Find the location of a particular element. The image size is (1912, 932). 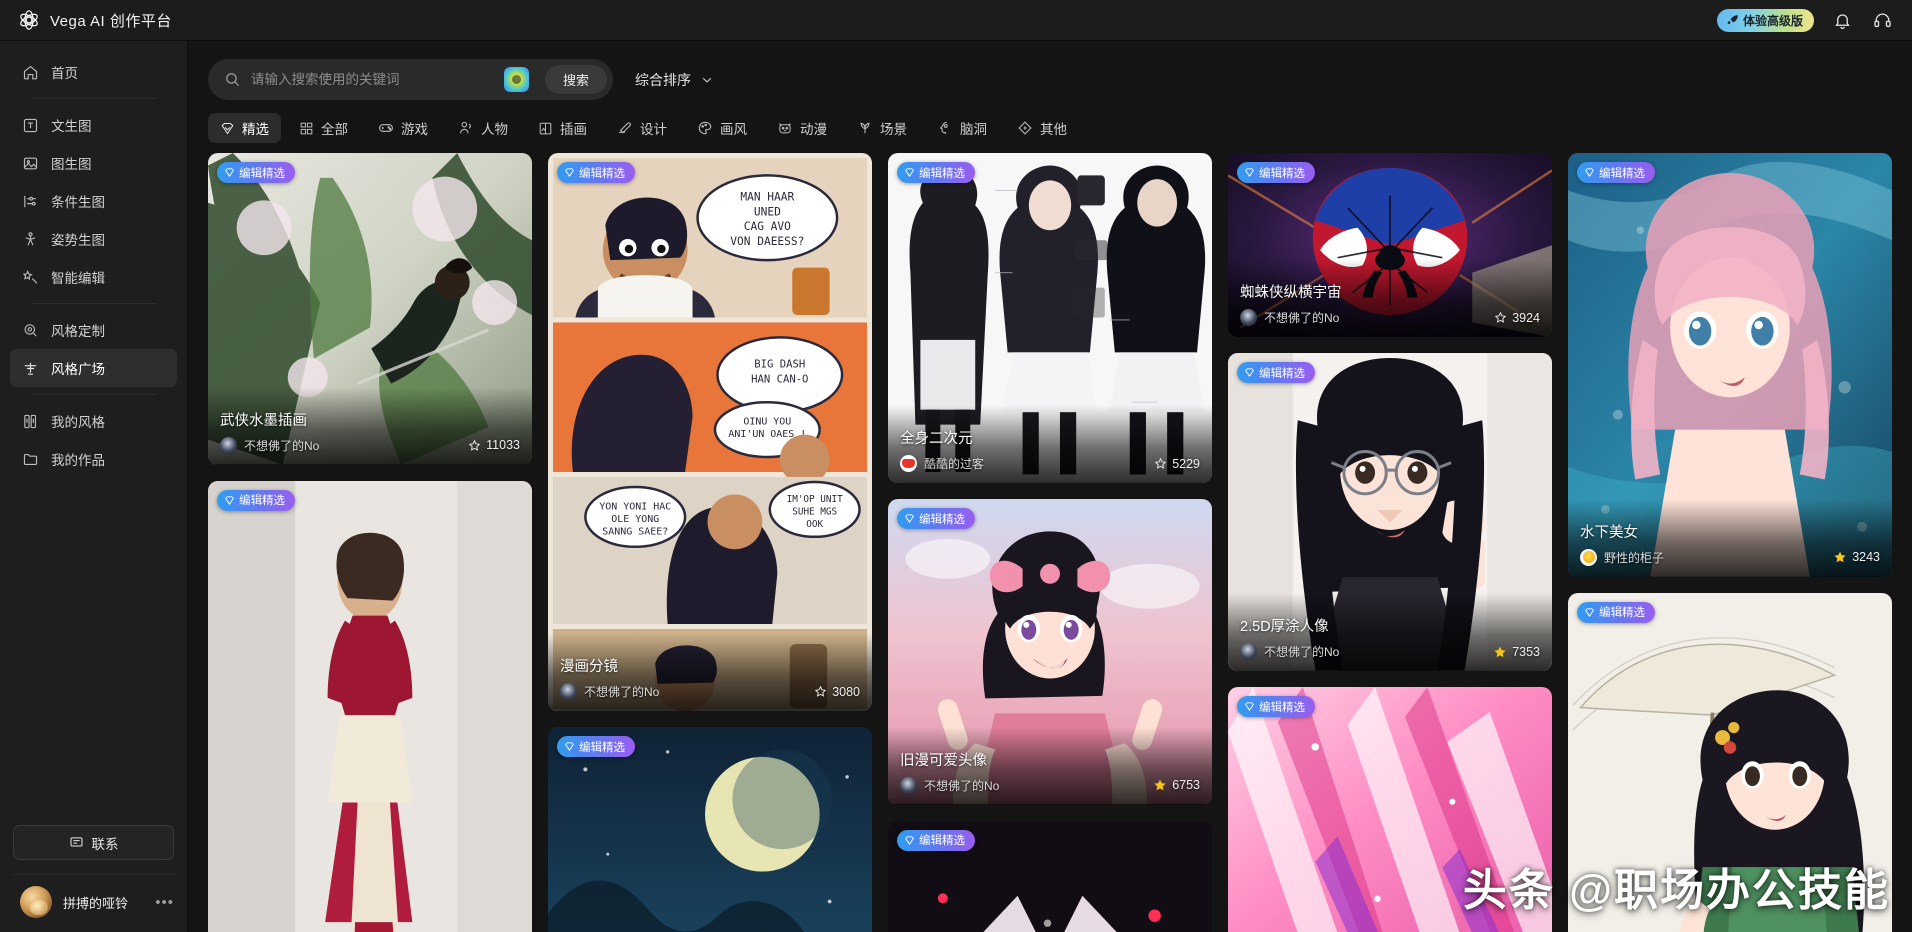

brain-icon is located at coordinates (943, 128).